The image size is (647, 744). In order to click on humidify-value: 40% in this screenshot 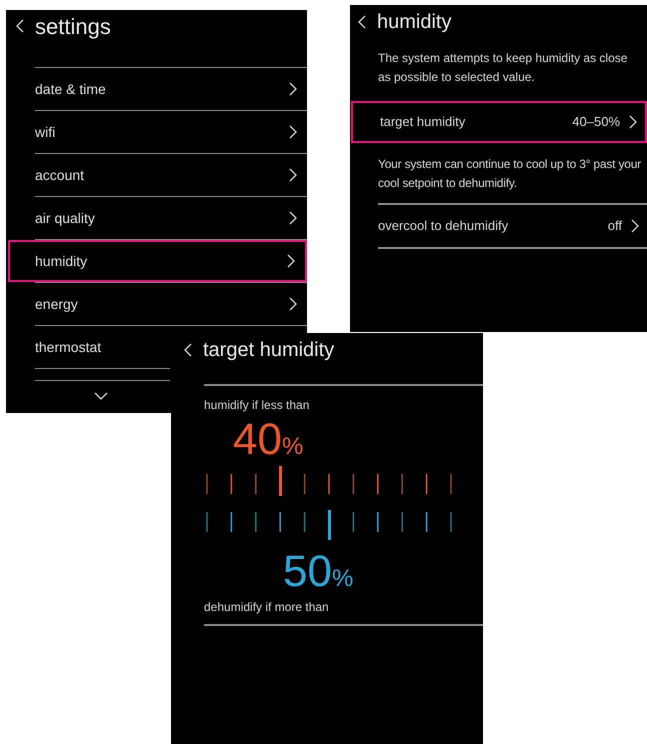, I will do `click(268, 440)`.